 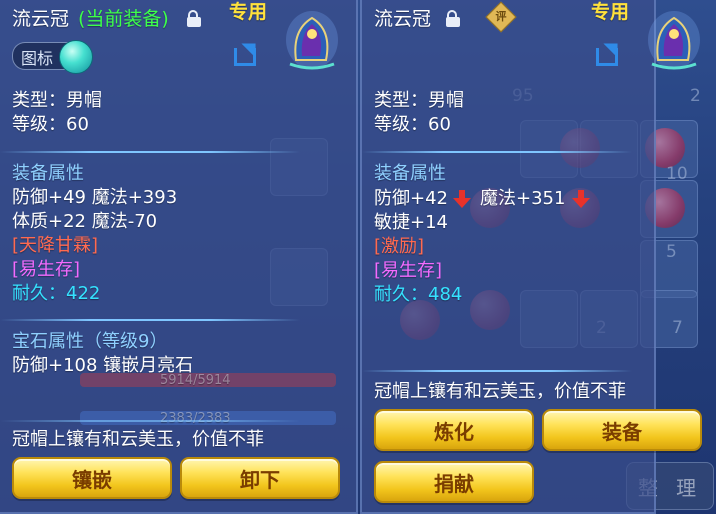 I want to click on gem-header: 宝石属性（等级9）, so click(x=90, y=341).